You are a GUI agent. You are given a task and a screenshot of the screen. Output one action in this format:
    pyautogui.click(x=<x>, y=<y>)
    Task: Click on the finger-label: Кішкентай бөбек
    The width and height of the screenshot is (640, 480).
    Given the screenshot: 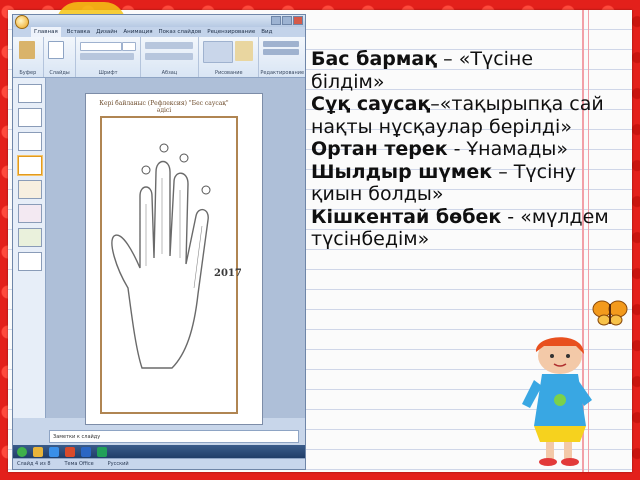 What is the action you would take?
    pyautogui.click(x=406, y=216)
    